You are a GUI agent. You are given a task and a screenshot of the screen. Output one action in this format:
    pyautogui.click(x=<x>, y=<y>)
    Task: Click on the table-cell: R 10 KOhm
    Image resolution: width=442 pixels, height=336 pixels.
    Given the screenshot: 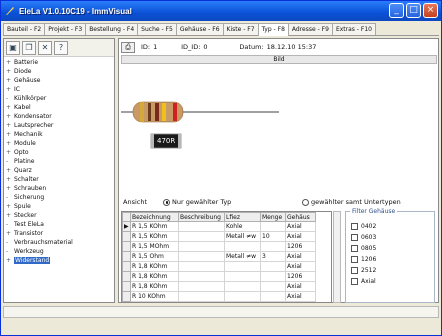 What is the action you would take?
    pyautogui.click(x=154, y=296)
    